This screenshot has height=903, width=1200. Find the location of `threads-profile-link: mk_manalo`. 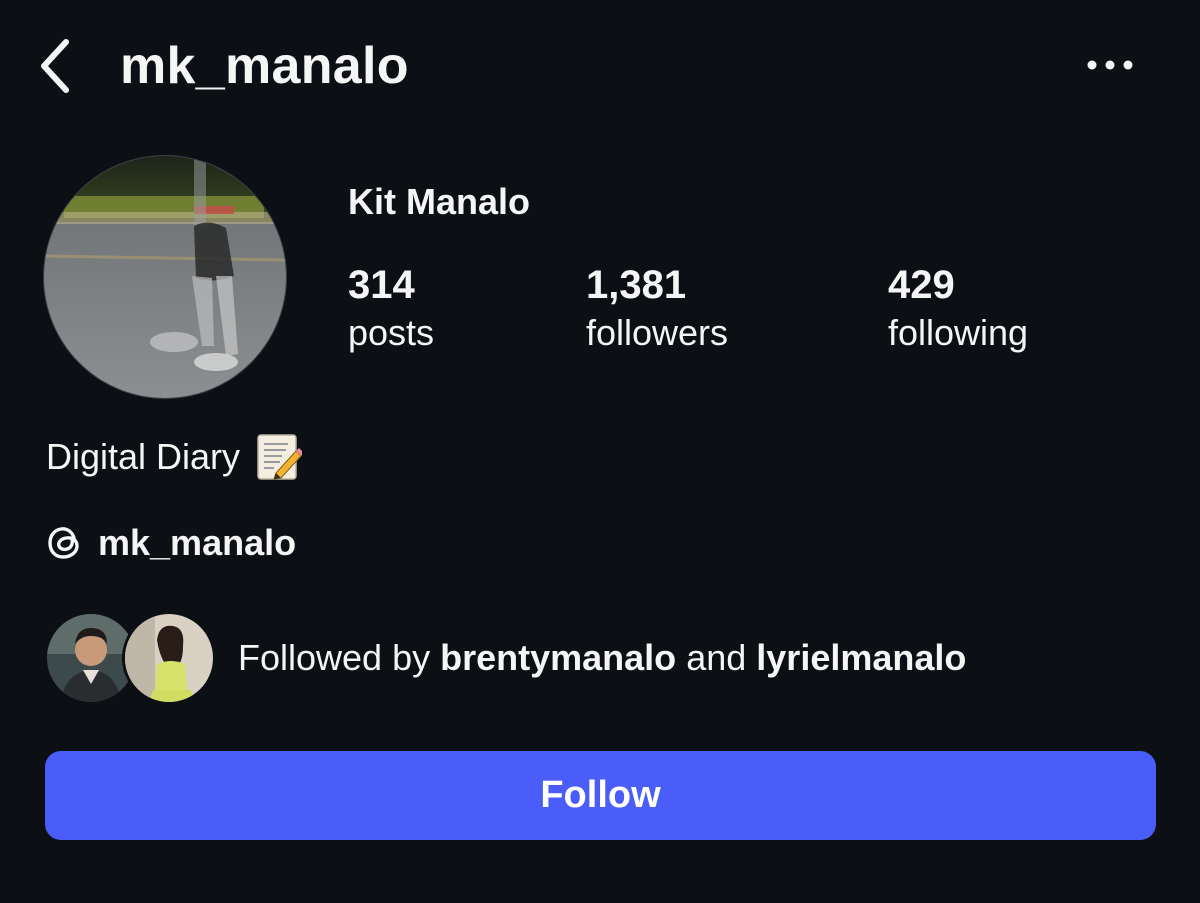

threads-profile-link: mk_manalo is located at coordinates (171, 543).